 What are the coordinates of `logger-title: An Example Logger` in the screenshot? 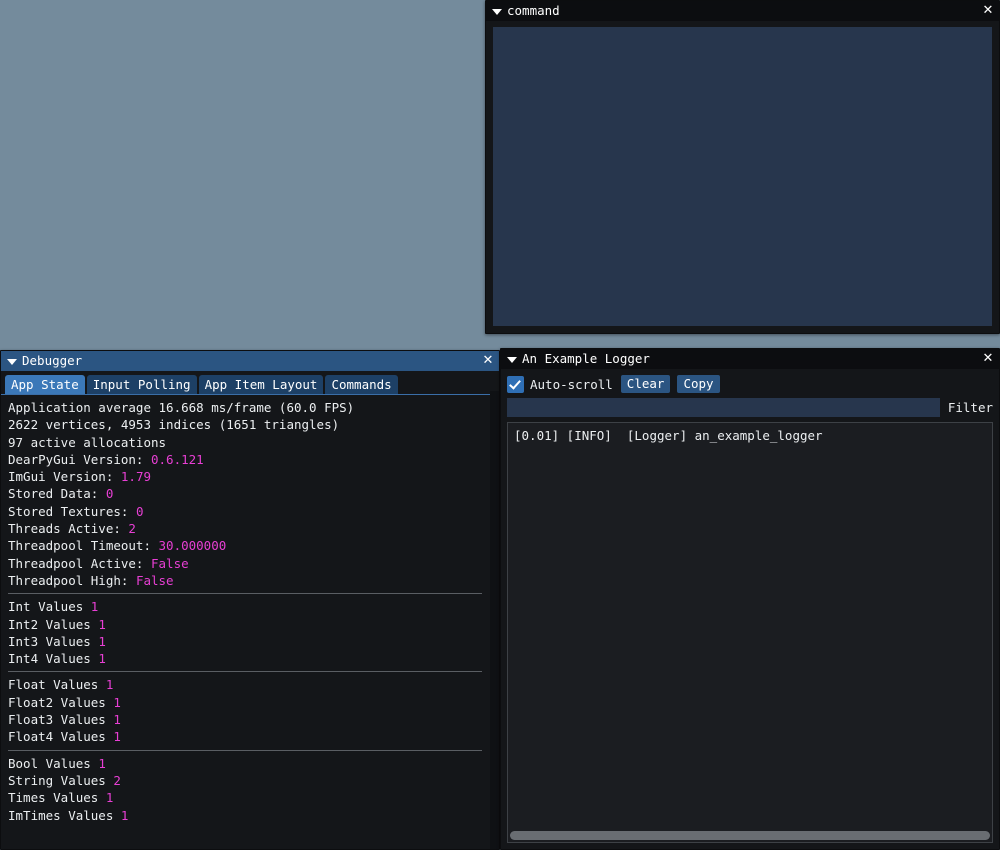 It's located at (586, 358).